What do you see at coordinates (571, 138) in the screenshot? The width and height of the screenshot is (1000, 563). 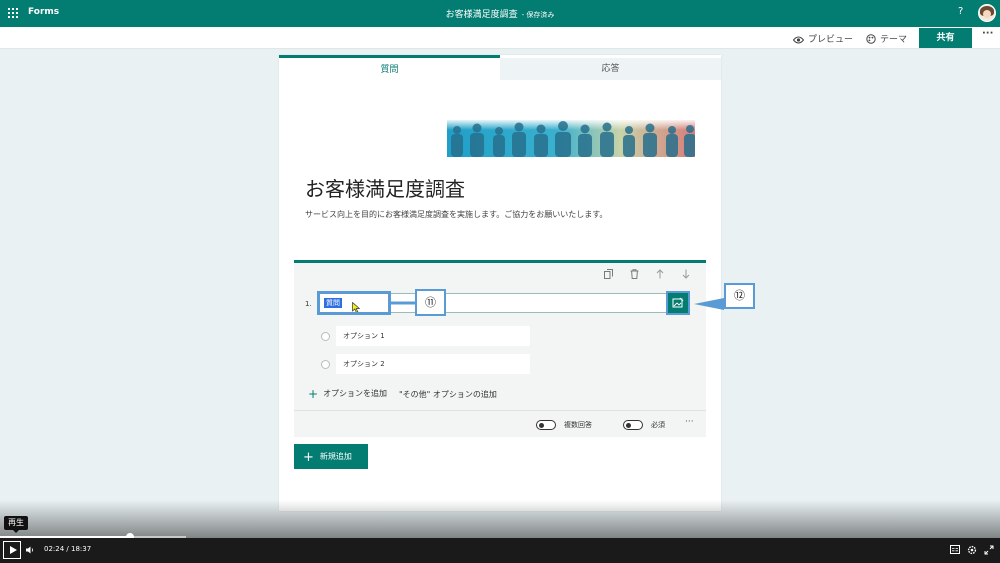 I see `banner-image` at bounding box center [571, 138].